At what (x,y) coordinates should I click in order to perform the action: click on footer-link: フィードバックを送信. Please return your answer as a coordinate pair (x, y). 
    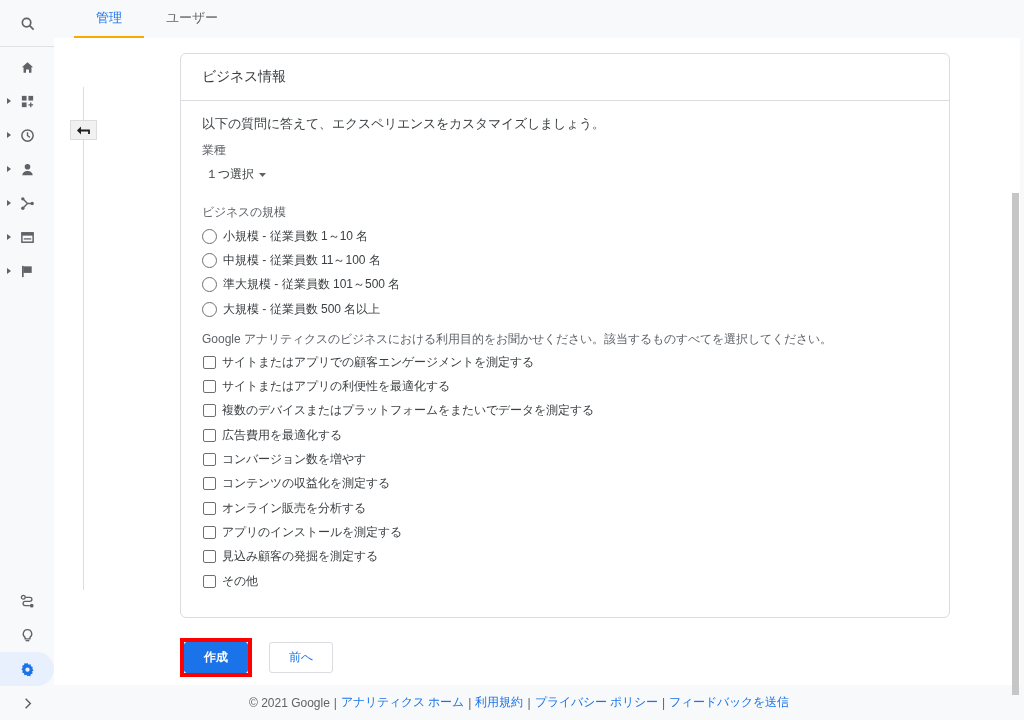
    Looking at the image, I should click on (729, 702).